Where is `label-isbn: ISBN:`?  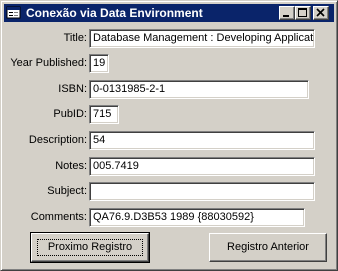
label-isbn: ISBN: is located at coordinates (72, 89).